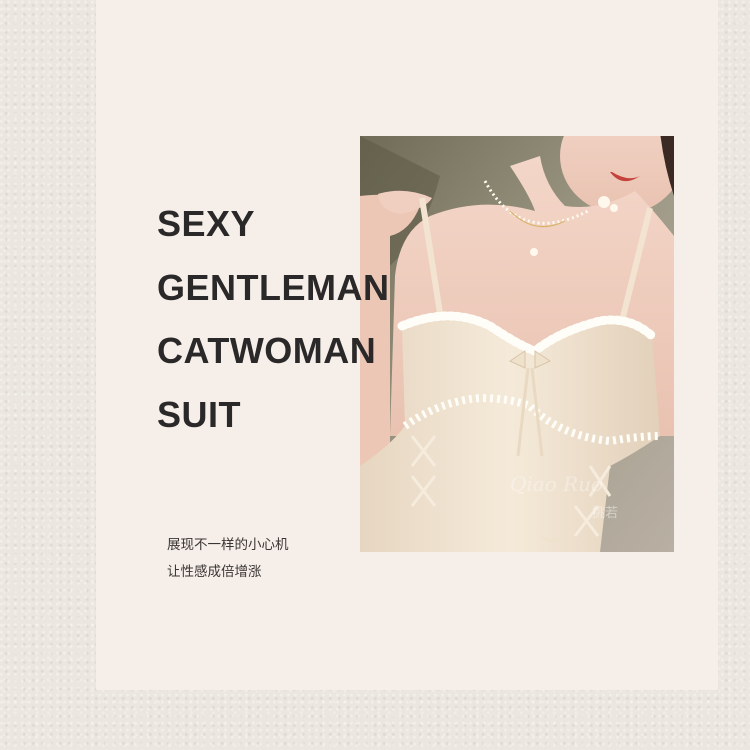  Describe the element at coordinates (206, 223) in the screenshot. I see `headline-line: SEXY` at that location.